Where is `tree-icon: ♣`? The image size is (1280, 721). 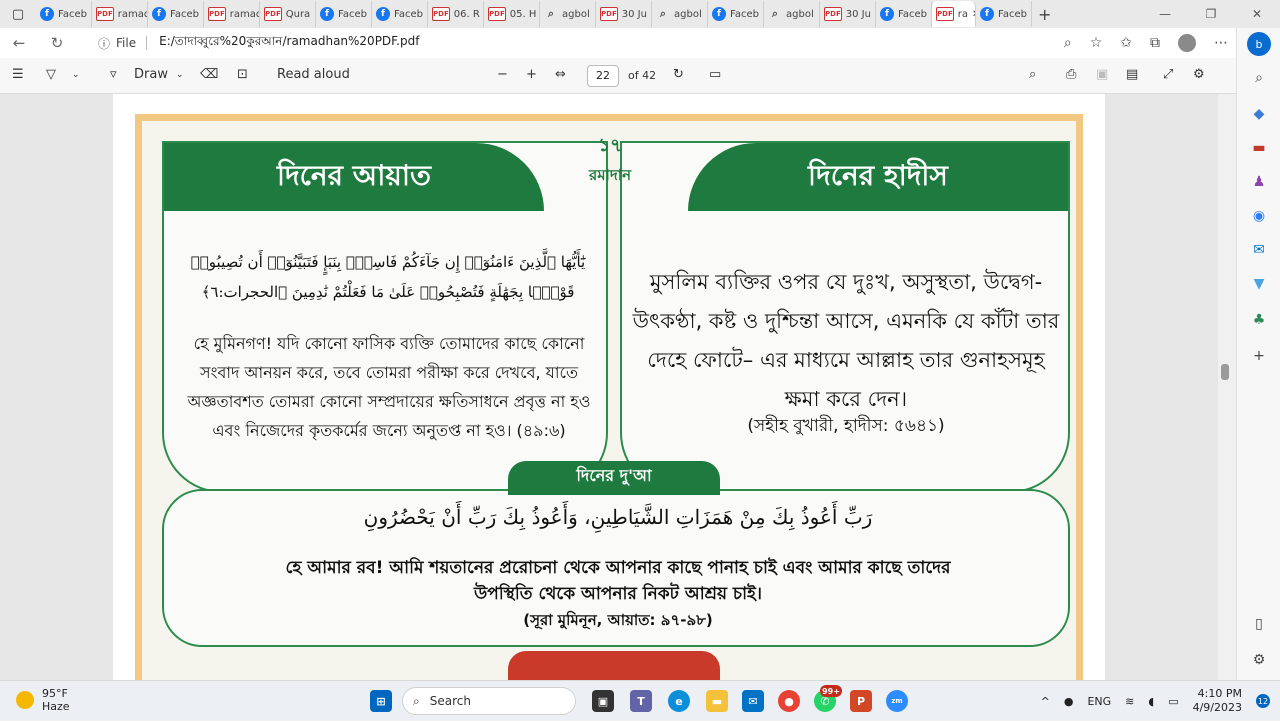
tree-icon: ♣ is located at coordinates (1259, 320).